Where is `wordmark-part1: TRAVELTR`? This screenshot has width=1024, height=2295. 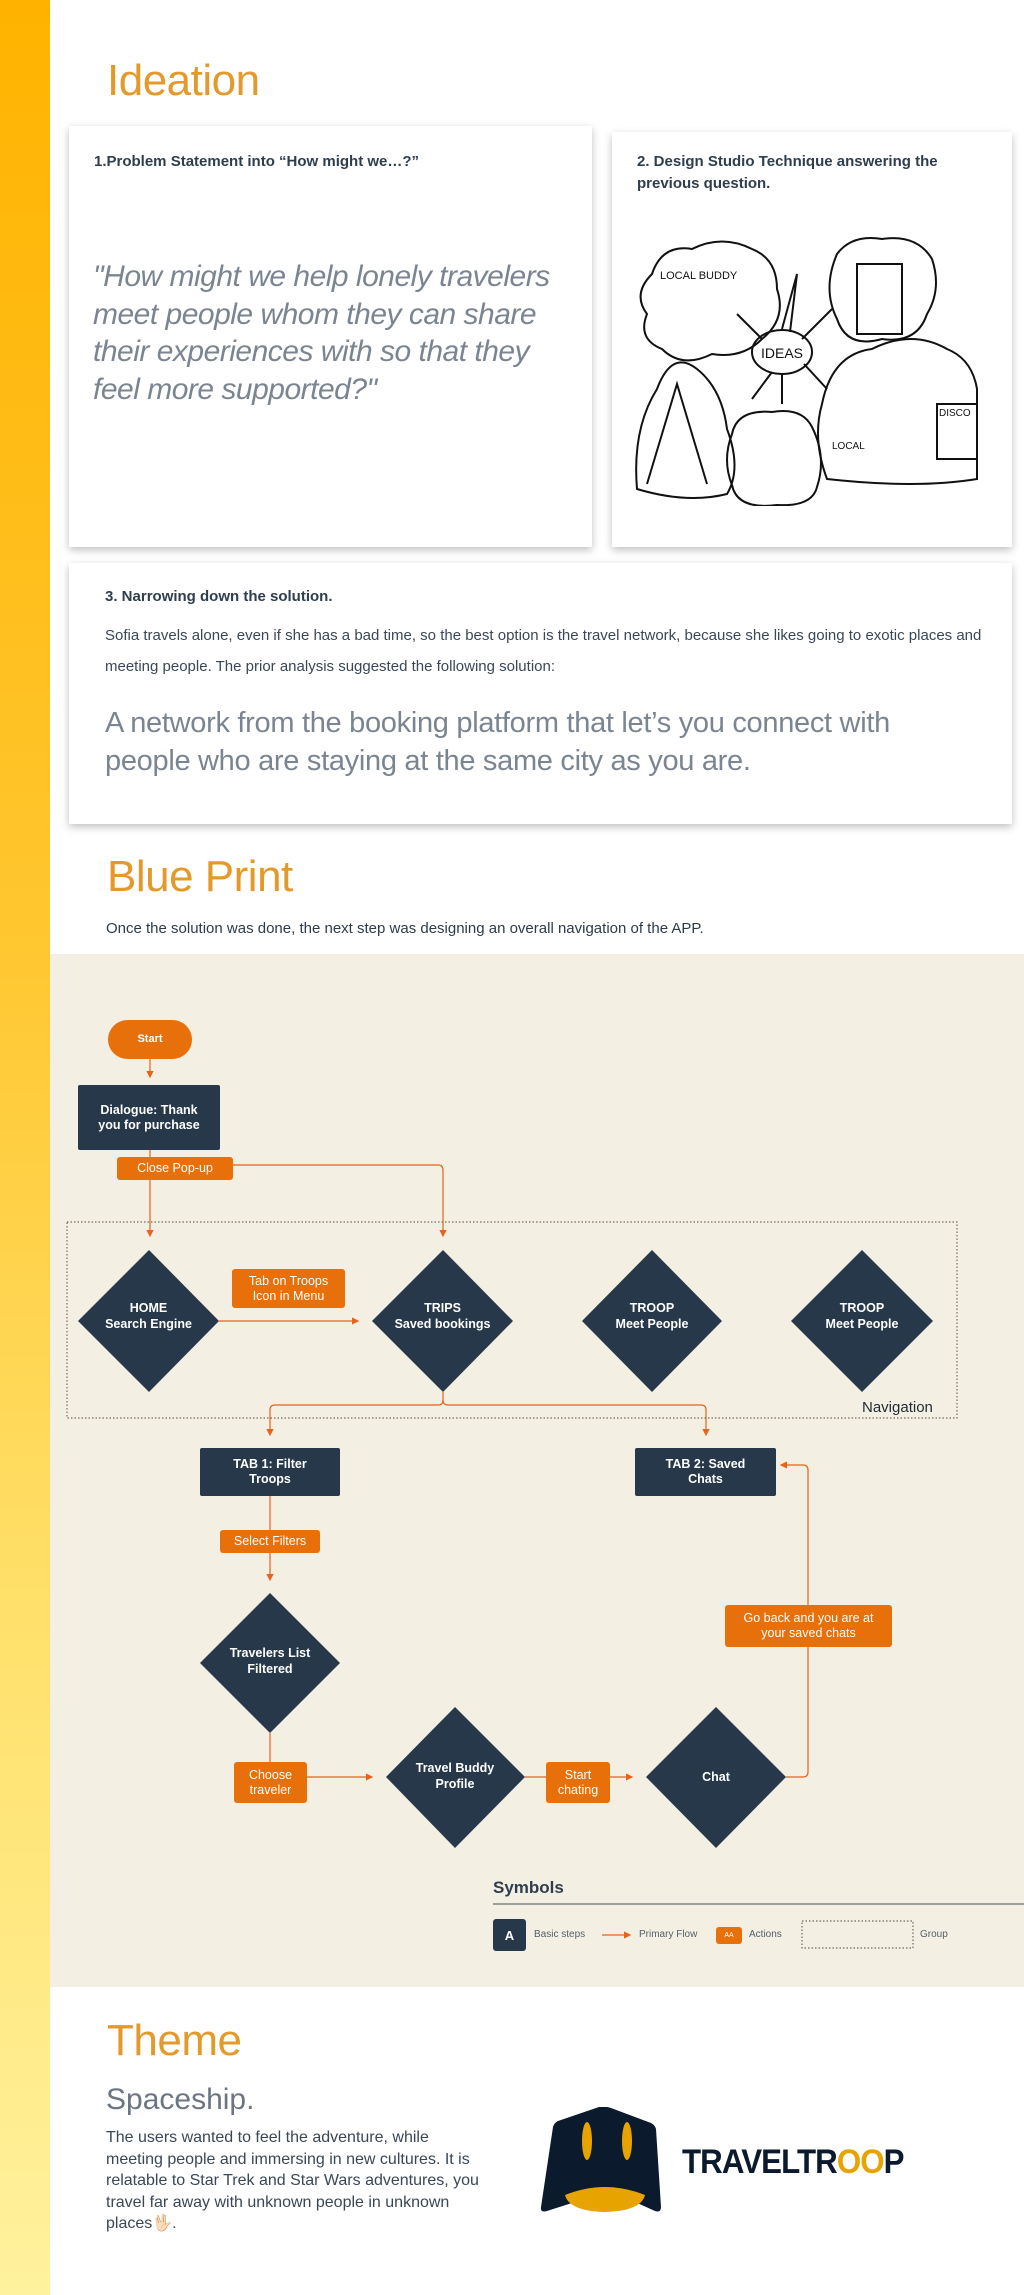
wordmark-part1: TRAVELTR is located at coordinates (760, 2162).